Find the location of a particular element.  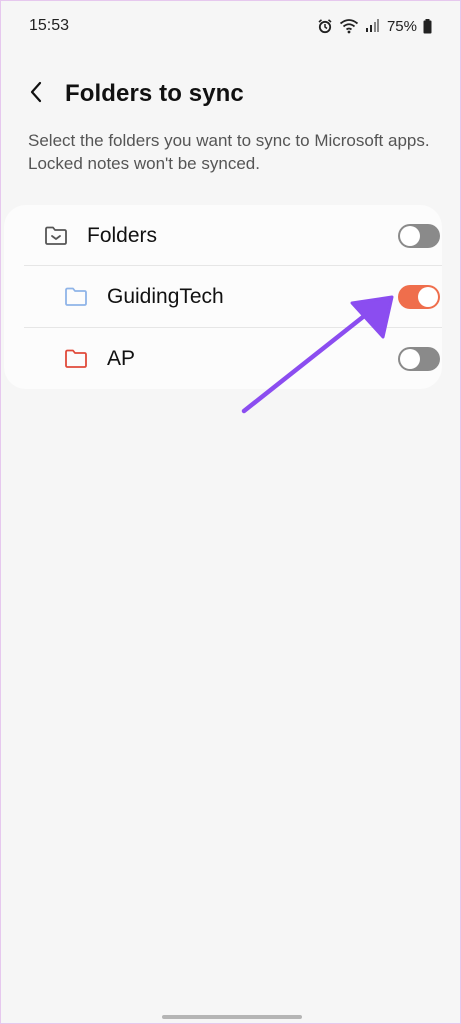

back-button is located at coordinates (36, 94).